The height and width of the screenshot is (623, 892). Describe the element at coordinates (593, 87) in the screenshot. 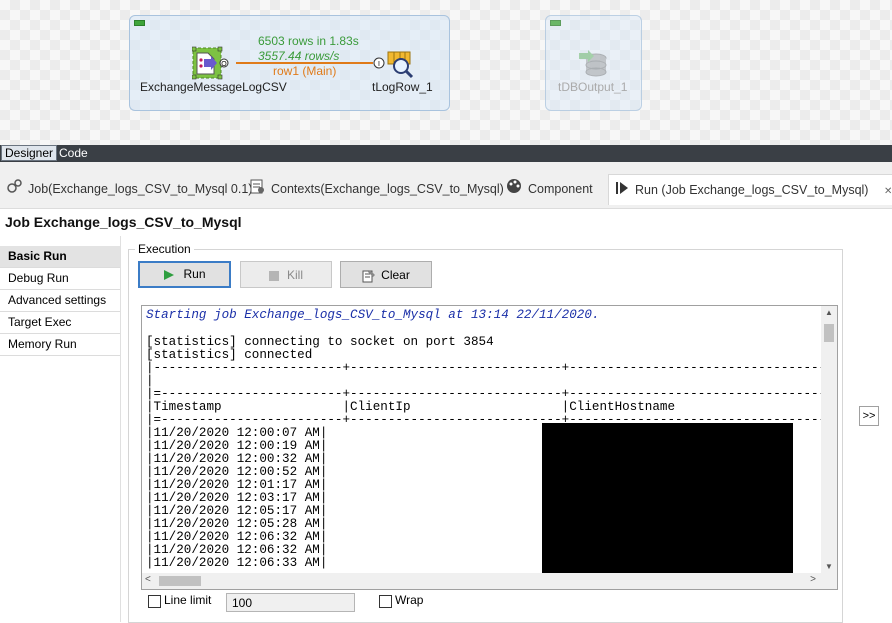

I see `db-component-label: tDBOutput_1` at that location.